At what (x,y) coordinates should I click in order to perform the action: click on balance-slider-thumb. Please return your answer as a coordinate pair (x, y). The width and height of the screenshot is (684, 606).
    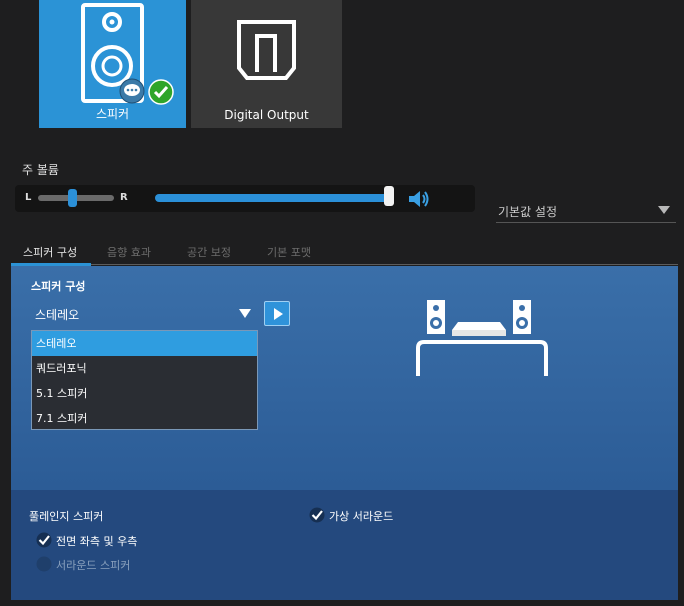
    Looking at the image, I should click on (72, 198).